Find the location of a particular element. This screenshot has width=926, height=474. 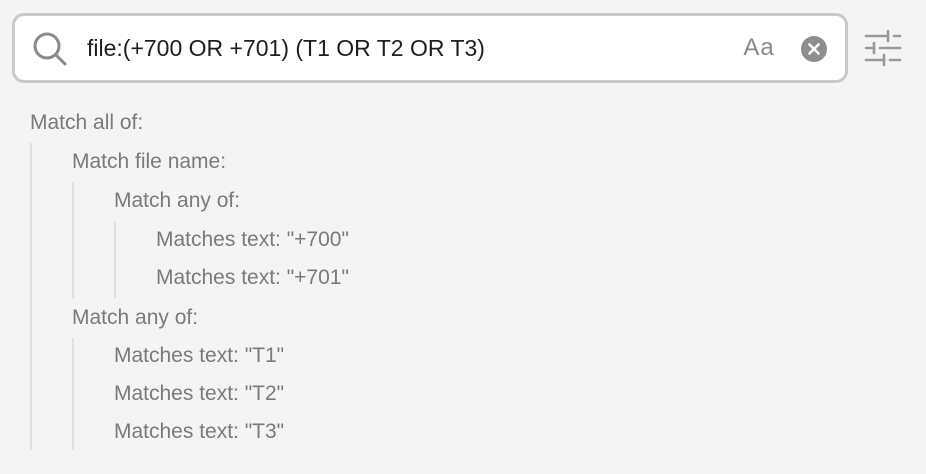

tree-node-match-any: Match any of: is located at coordinates (135, 317).